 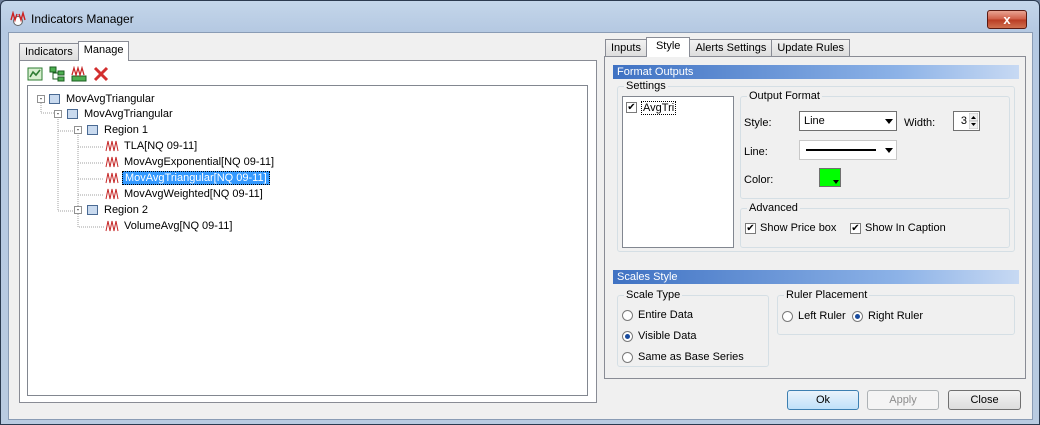 I want to click on tree-node-region-2: Region 2, so click(x=118, y=210).